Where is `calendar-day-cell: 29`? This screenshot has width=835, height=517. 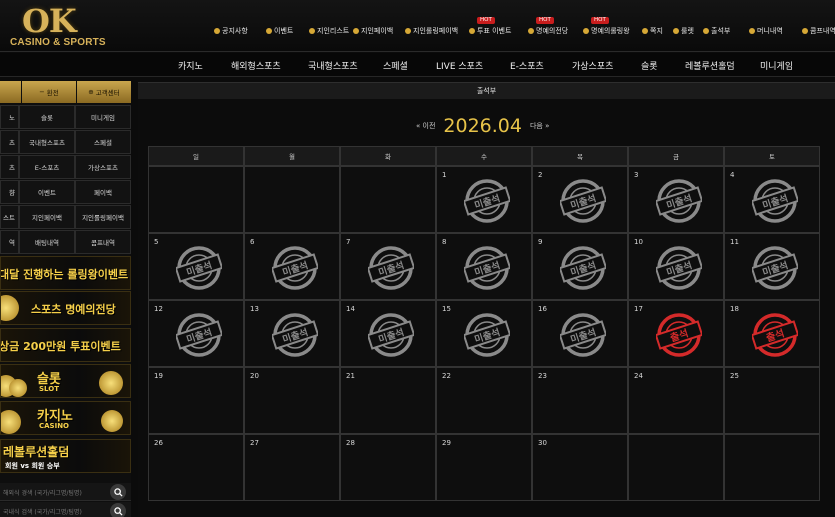
calendar-day-cell: 29 is located at coordinates (484, 467).